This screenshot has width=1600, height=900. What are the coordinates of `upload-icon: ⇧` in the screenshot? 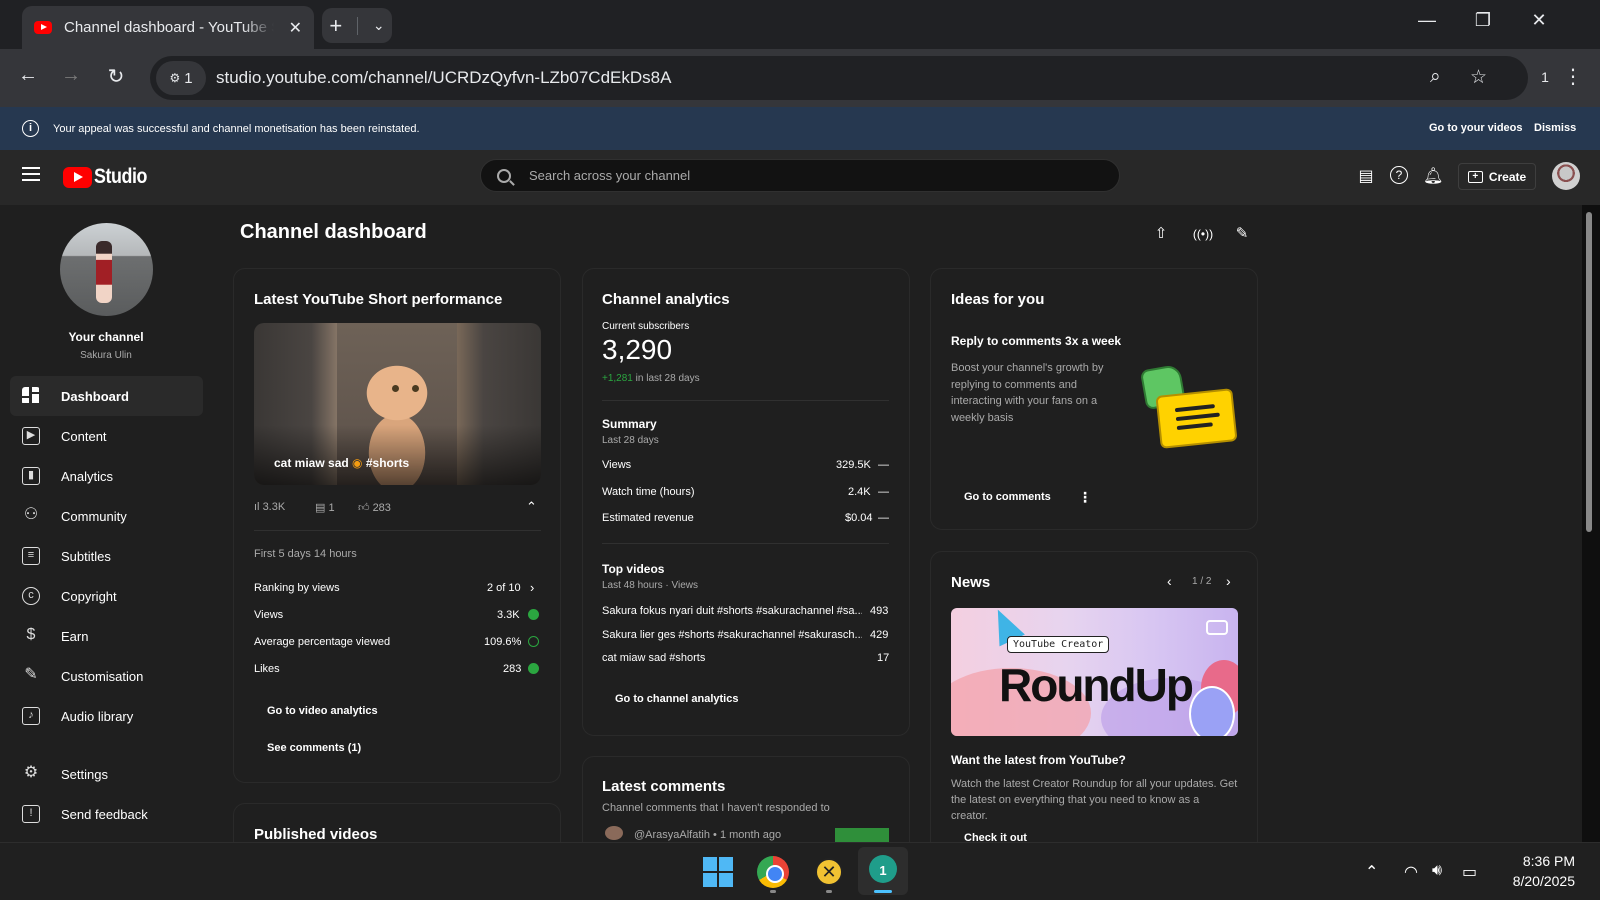 It's located at (1161, 234).